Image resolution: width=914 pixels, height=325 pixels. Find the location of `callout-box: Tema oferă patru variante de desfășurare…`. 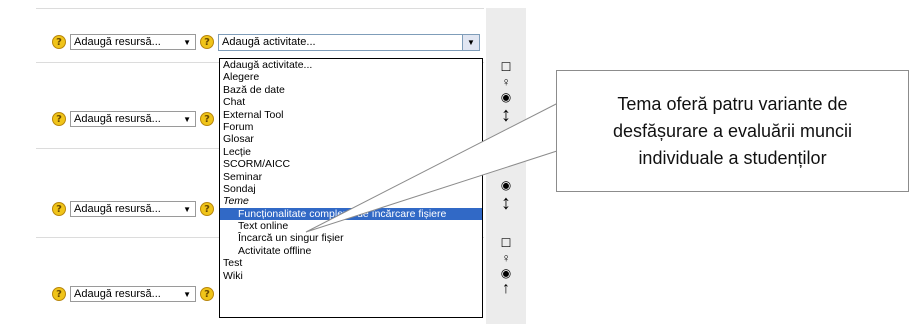

callout-box: Tema oferă patru variante de desfășurare… is located at coordinates (732, 131).